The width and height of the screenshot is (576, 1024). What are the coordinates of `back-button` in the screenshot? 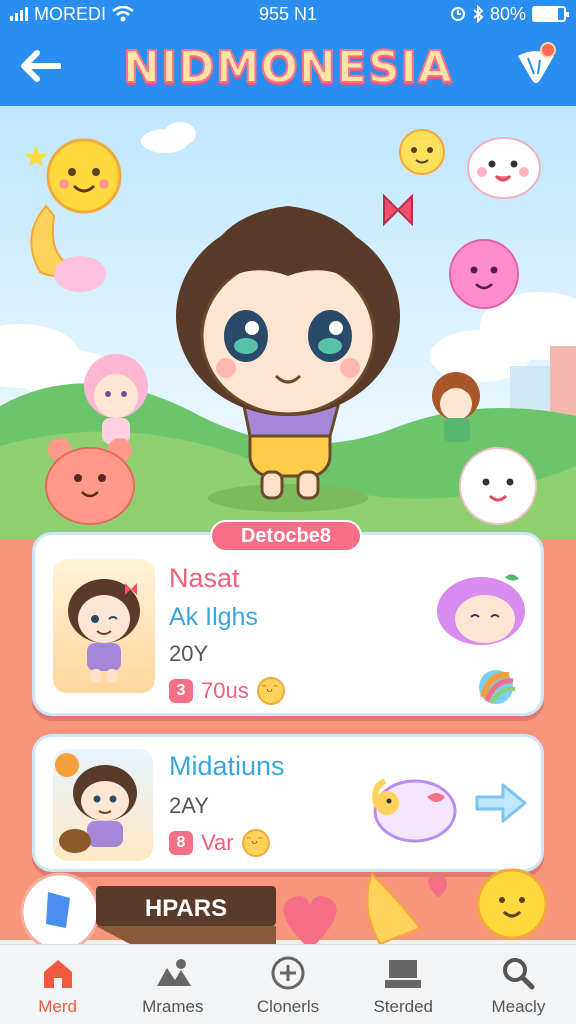 It's located at (40, 66).